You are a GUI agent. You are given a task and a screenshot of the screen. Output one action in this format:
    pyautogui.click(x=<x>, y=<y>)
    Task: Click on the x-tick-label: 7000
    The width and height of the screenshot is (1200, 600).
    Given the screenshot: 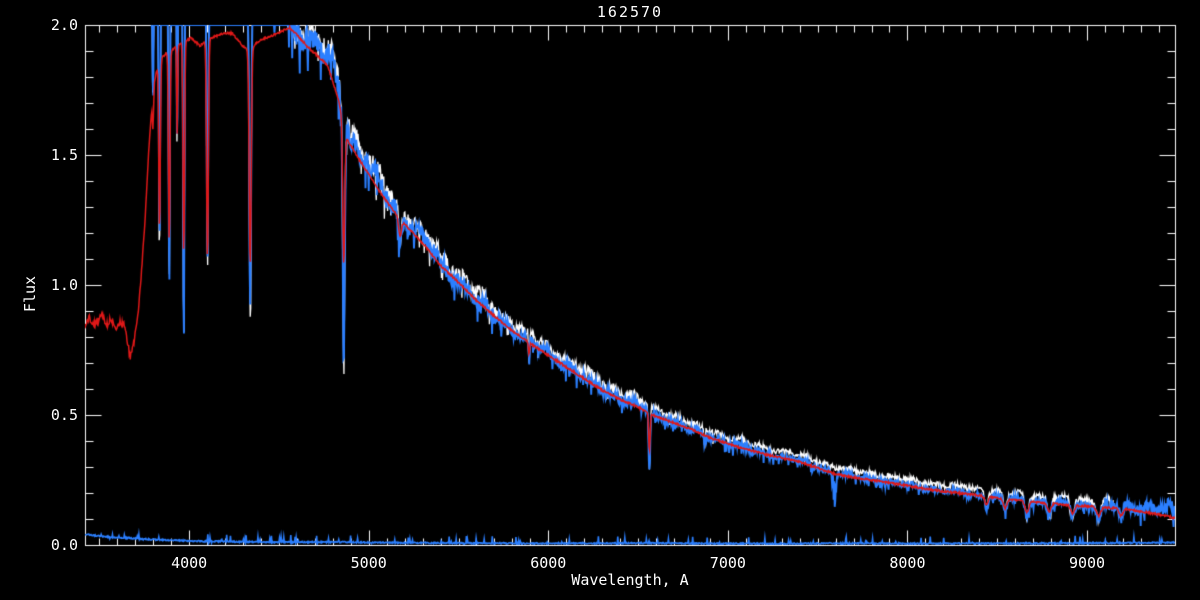 What is the action you would take?
    pyautogui.click(x=727, y=563)
    